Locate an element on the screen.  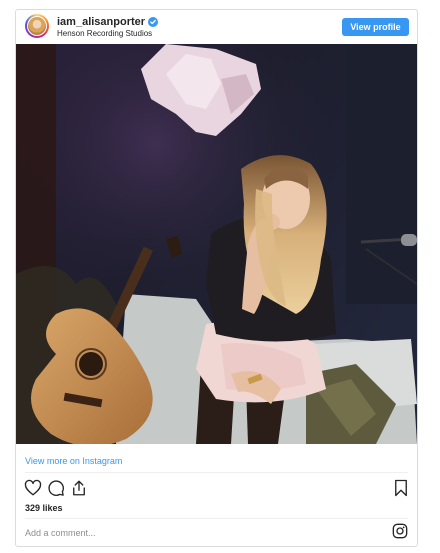
share-icon is located at coordinates (79, 488).